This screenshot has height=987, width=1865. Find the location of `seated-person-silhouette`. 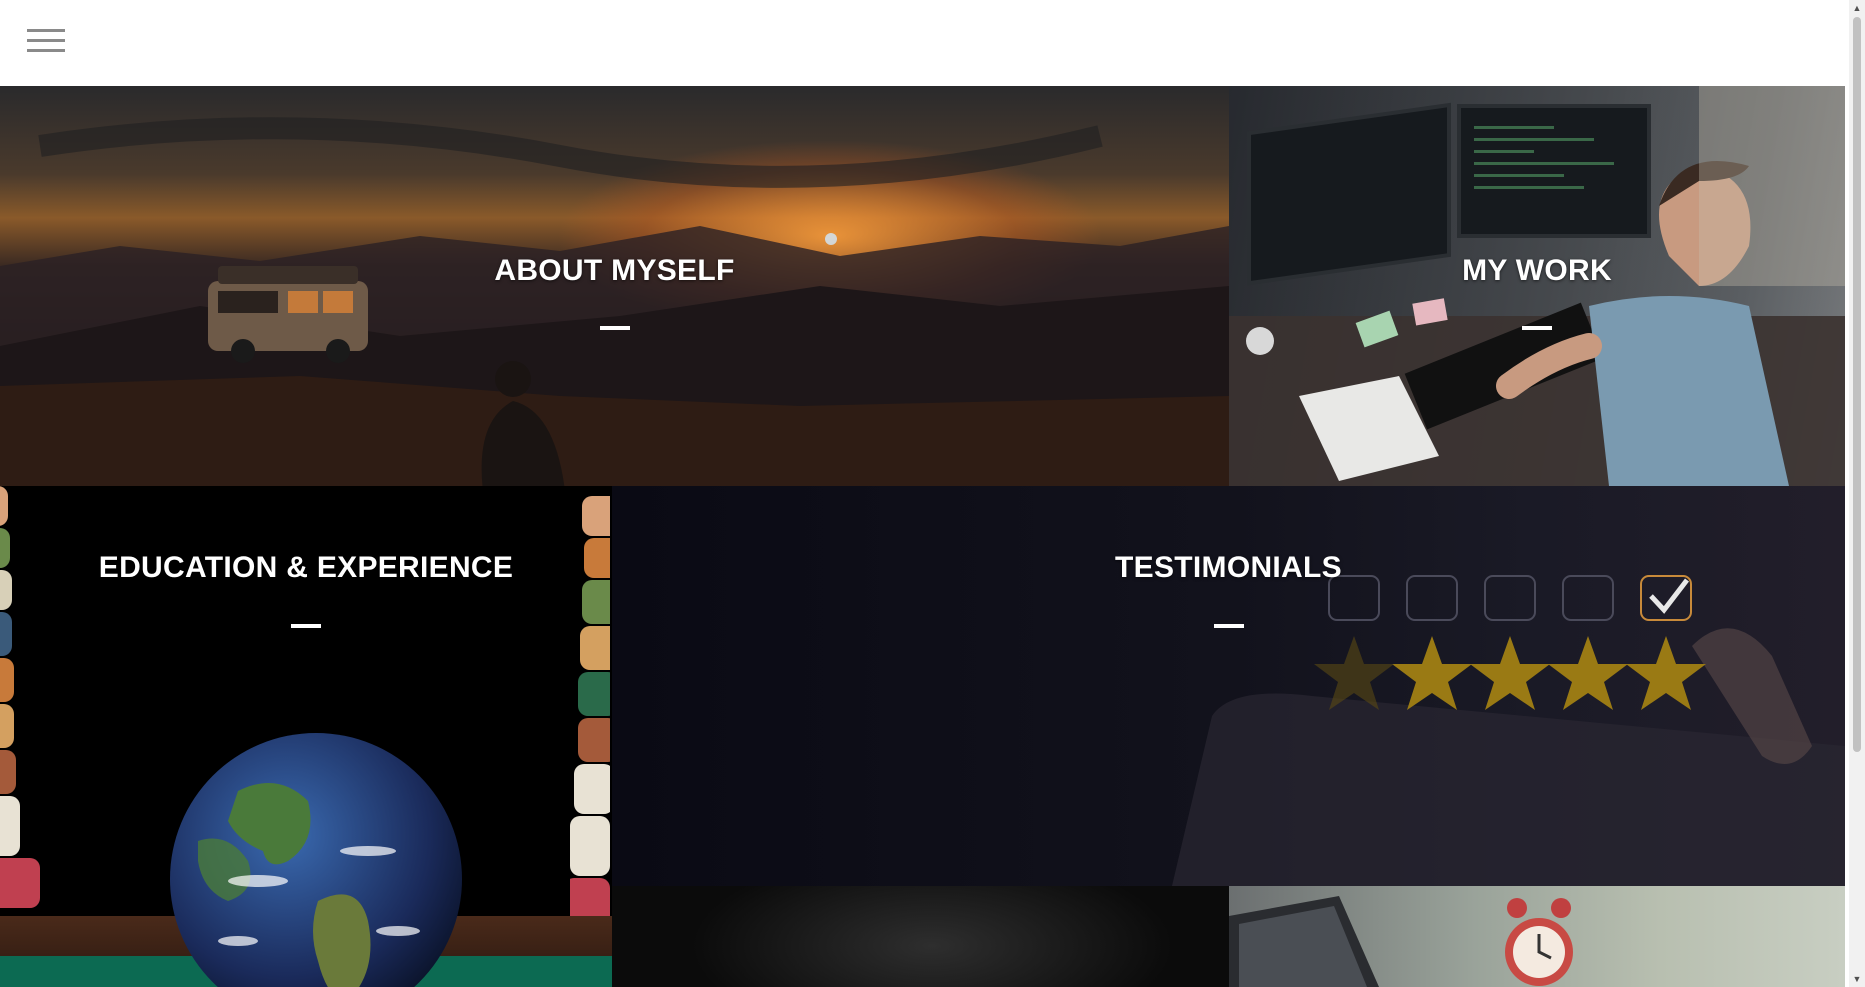

seated-person-silhouette is located at coordinates (523, 423).